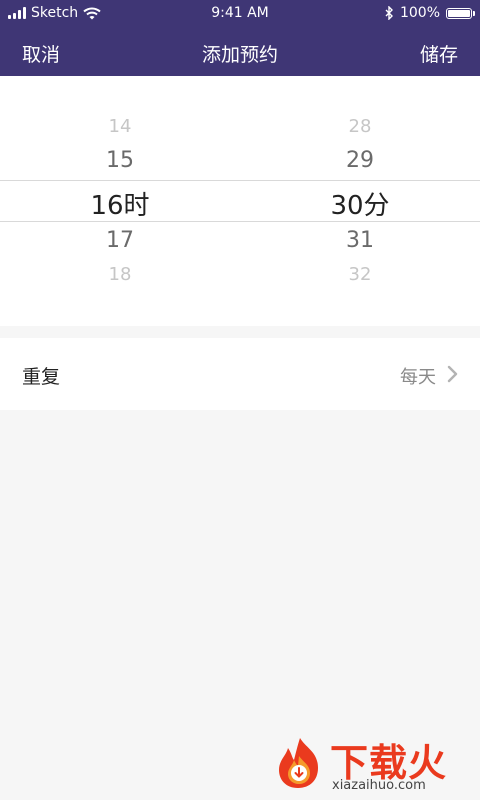  I want to click on bluetooth-icon, so click(389, 13).